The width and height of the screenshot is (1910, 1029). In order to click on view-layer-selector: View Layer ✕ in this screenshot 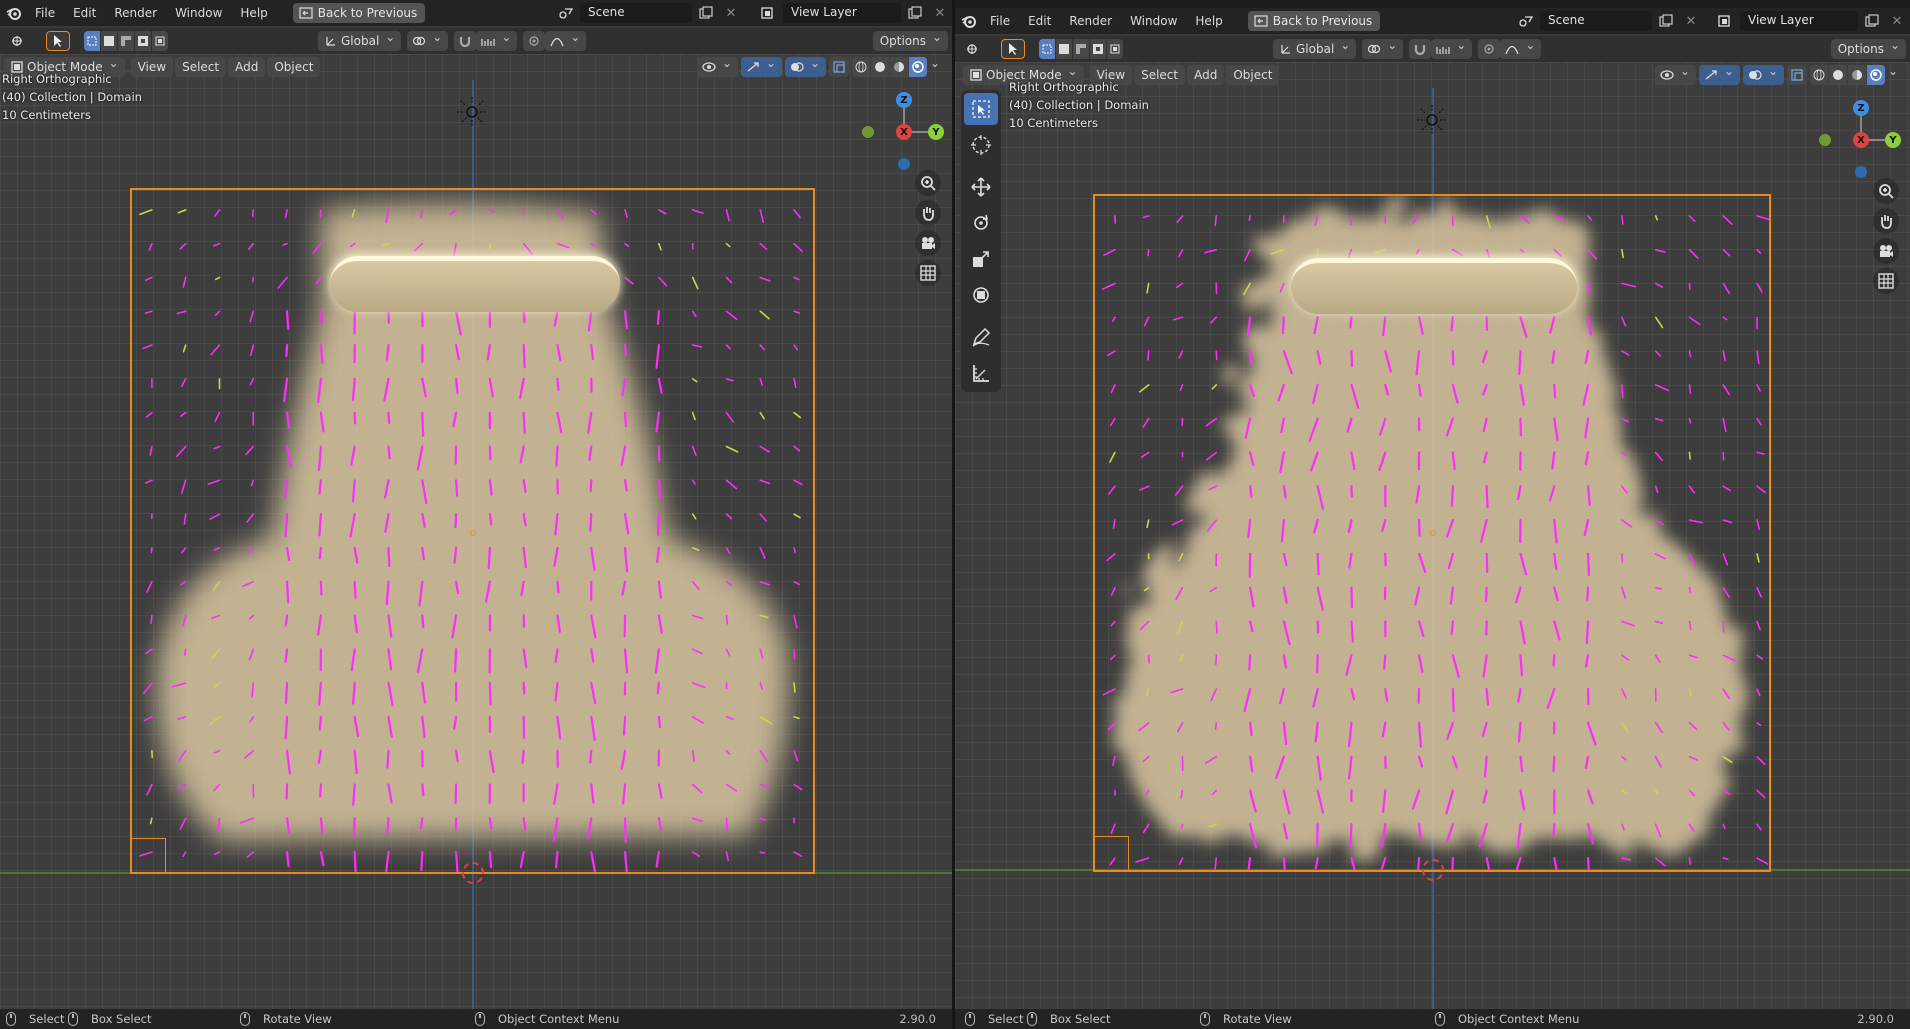, I will do `click(854, 13)`.